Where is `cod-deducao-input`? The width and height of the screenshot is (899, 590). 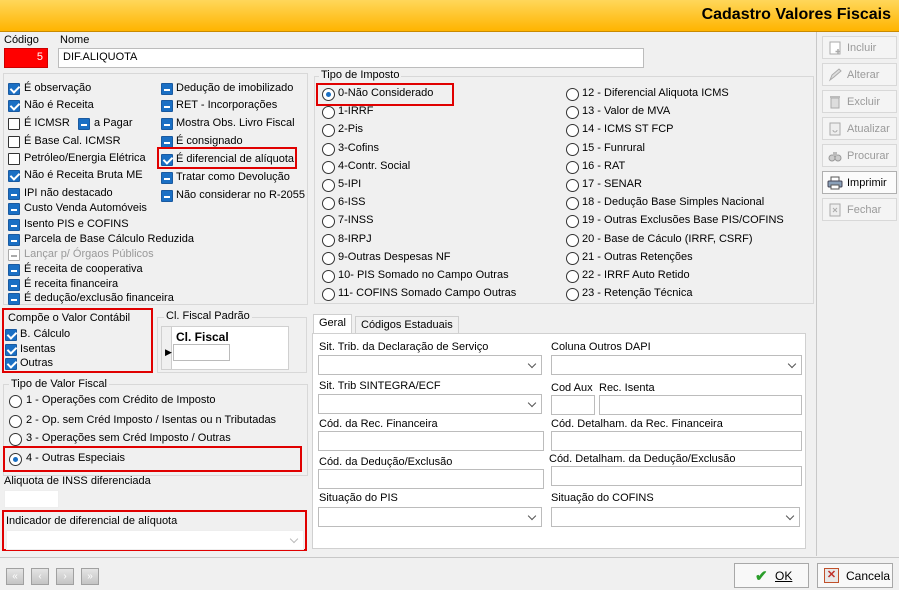
cod-deducao-input is located at coordinates (431, 479).